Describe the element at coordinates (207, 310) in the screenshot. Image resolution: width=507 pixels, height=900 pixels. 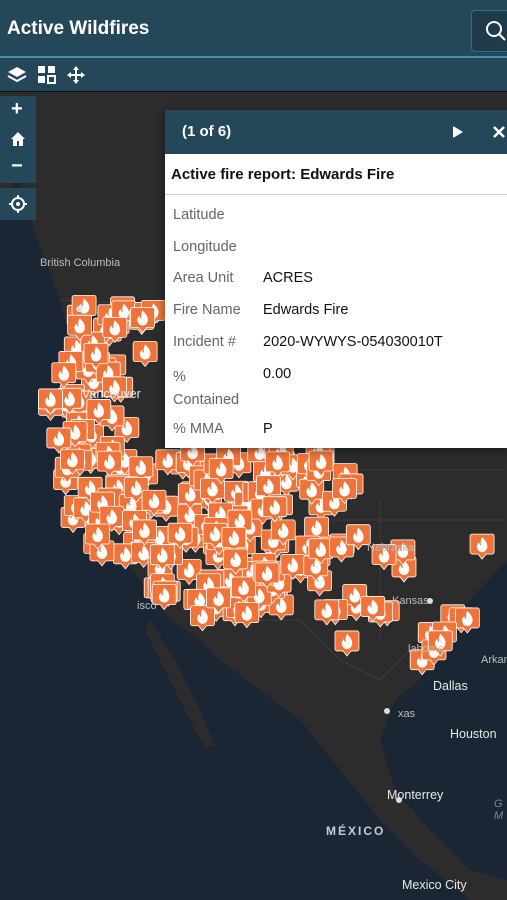
I see `field-label-fire-name: Fire Name` at that location.